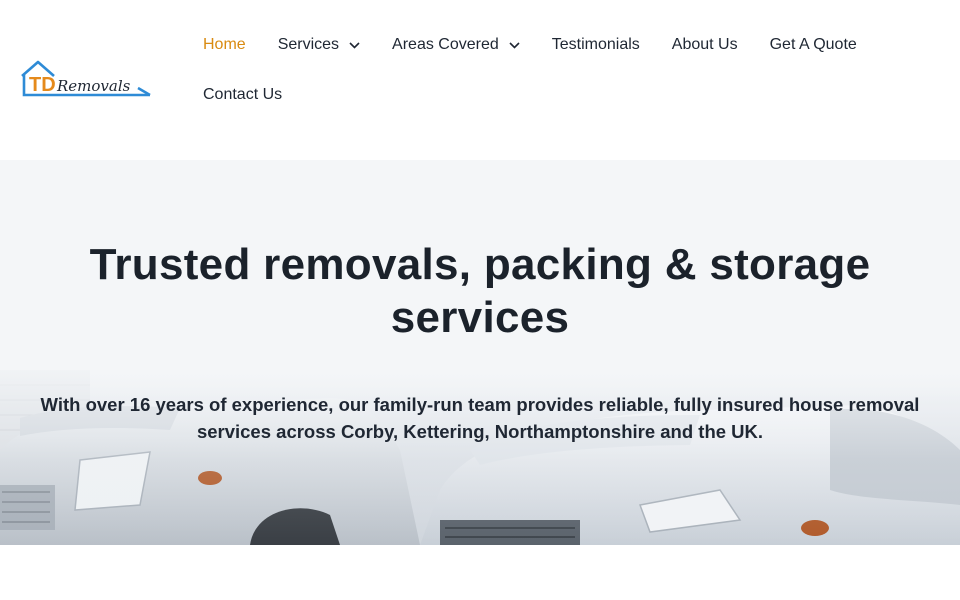  Describe the element at coordinates (93, 86) in the screenshot. I see `logo-removals-text: Removals` at that location.